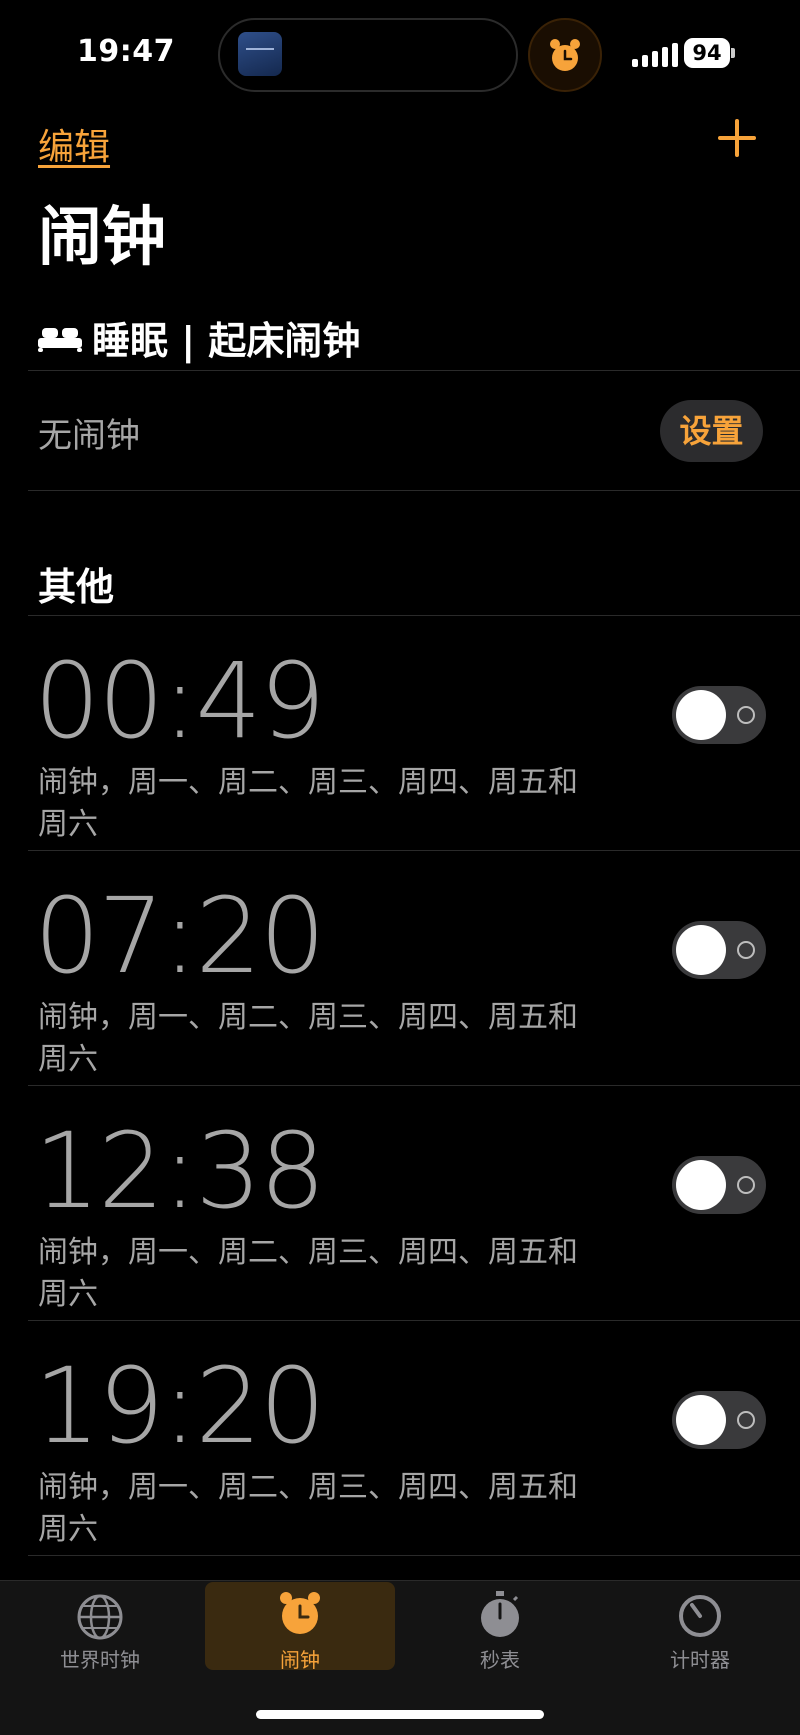  I want to click on add-alarm-button, so click(737, 138).